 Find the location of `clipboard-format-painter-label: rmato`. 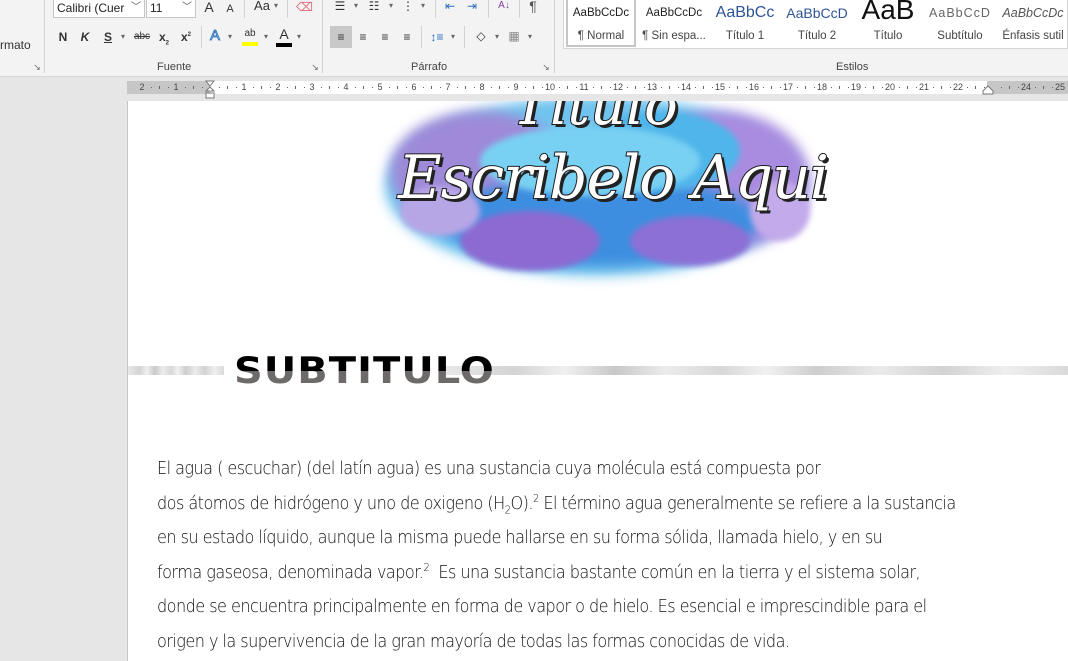

clipboard-format-painter-label: rmato is located at coordinates (15, 45).